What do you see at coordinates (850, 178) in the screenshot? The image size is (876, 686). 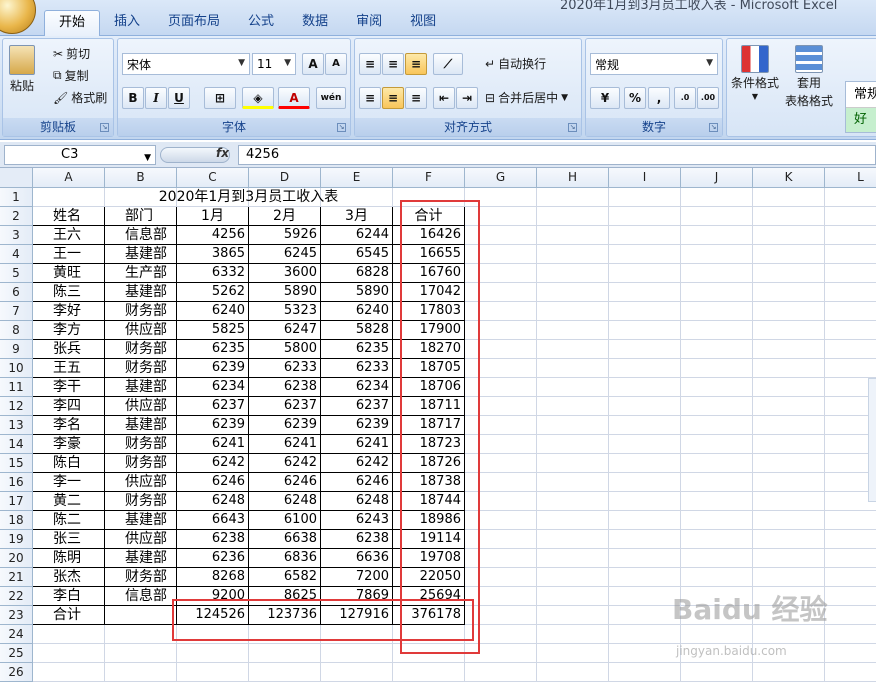 I see `column-header-L: L` at bounding box center [850, 178].